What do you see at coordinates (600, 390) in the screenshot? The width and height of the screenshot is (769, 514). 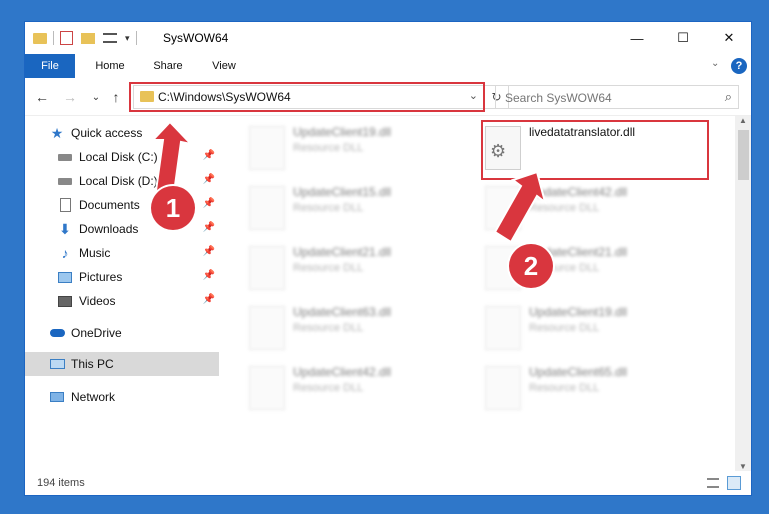 I see `file-item: UpdateClient65.dll Resource DLL` at bounding box center [600, 390].